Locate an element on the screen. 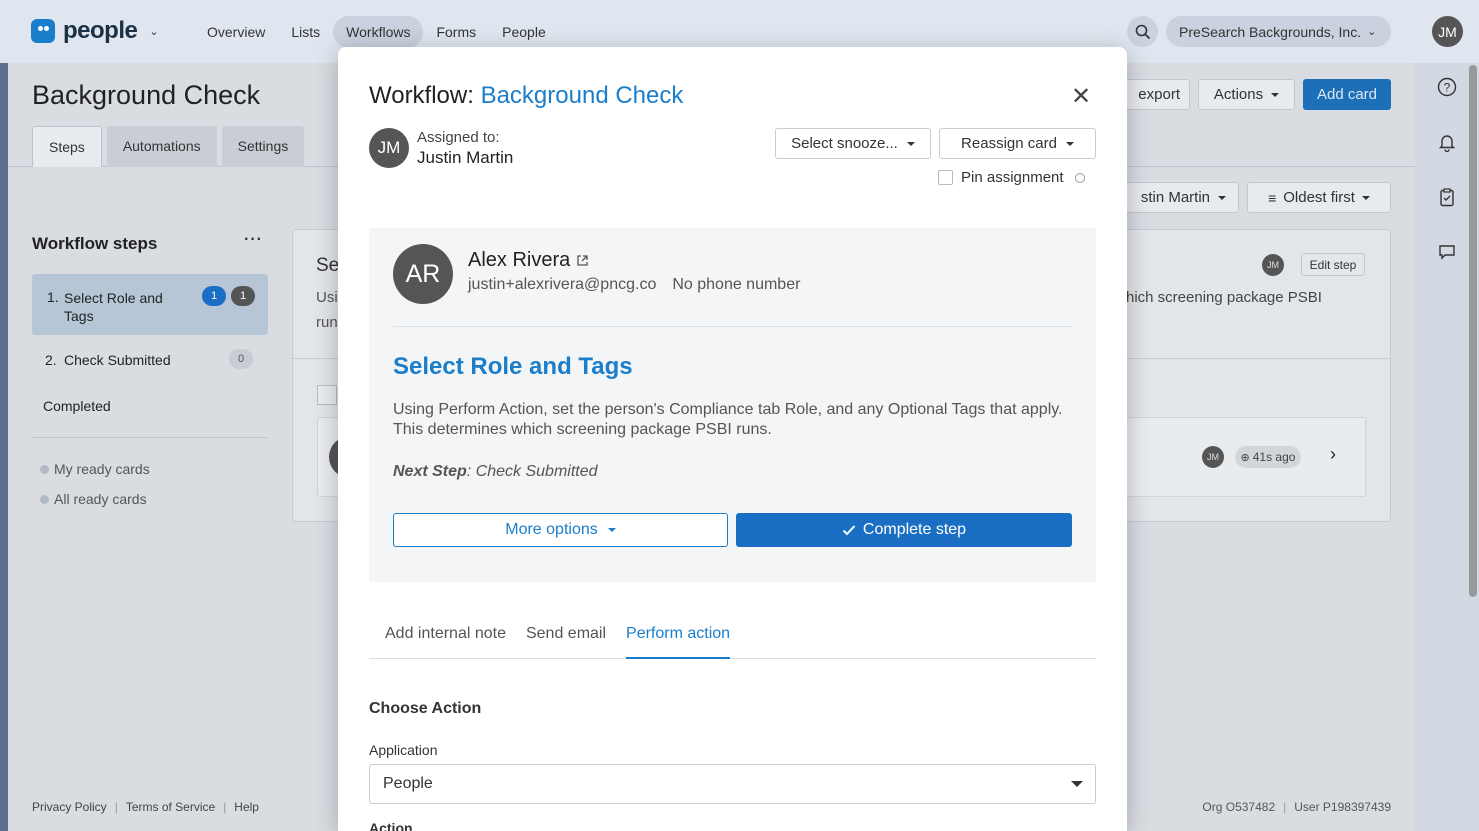  person-name-link: Alex Rivera is located at coordinates (528, 260).